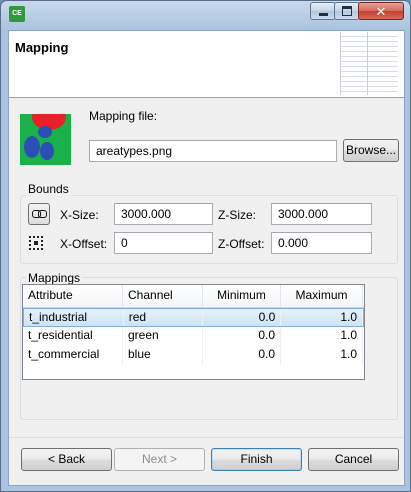  I want to click on bounds-group-title: Bounds, so click(48, 189).